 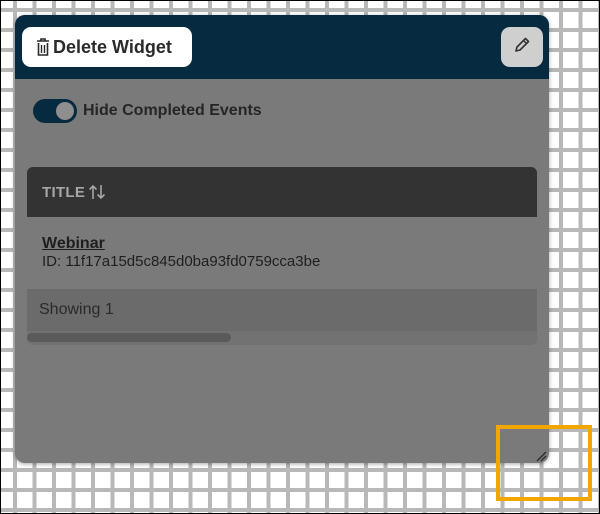 What do you see at coordinates (282, 47) in the screenshot?
I see `widget-header: Delete Widget` at bounding box center [282, 47].